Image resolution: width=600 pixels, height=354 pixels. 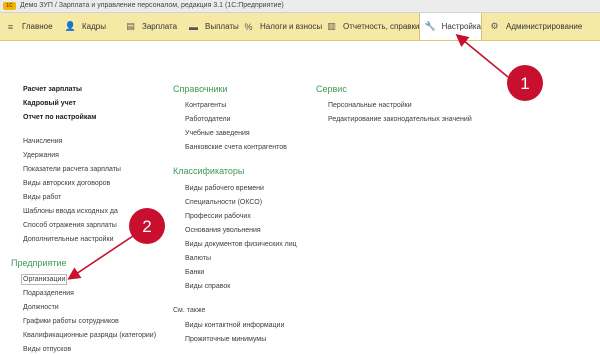 I want to click on group-service: Сервис, so click(x=331, y=89).